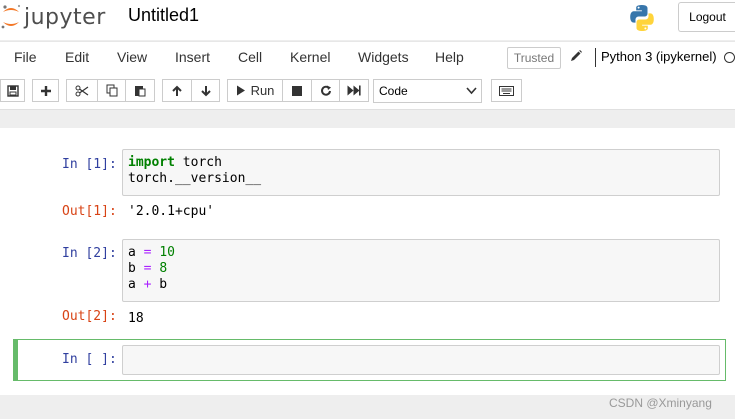 This screenshot has width=735, height=419. I want to click on python-logo-icon, so click(642, 18).